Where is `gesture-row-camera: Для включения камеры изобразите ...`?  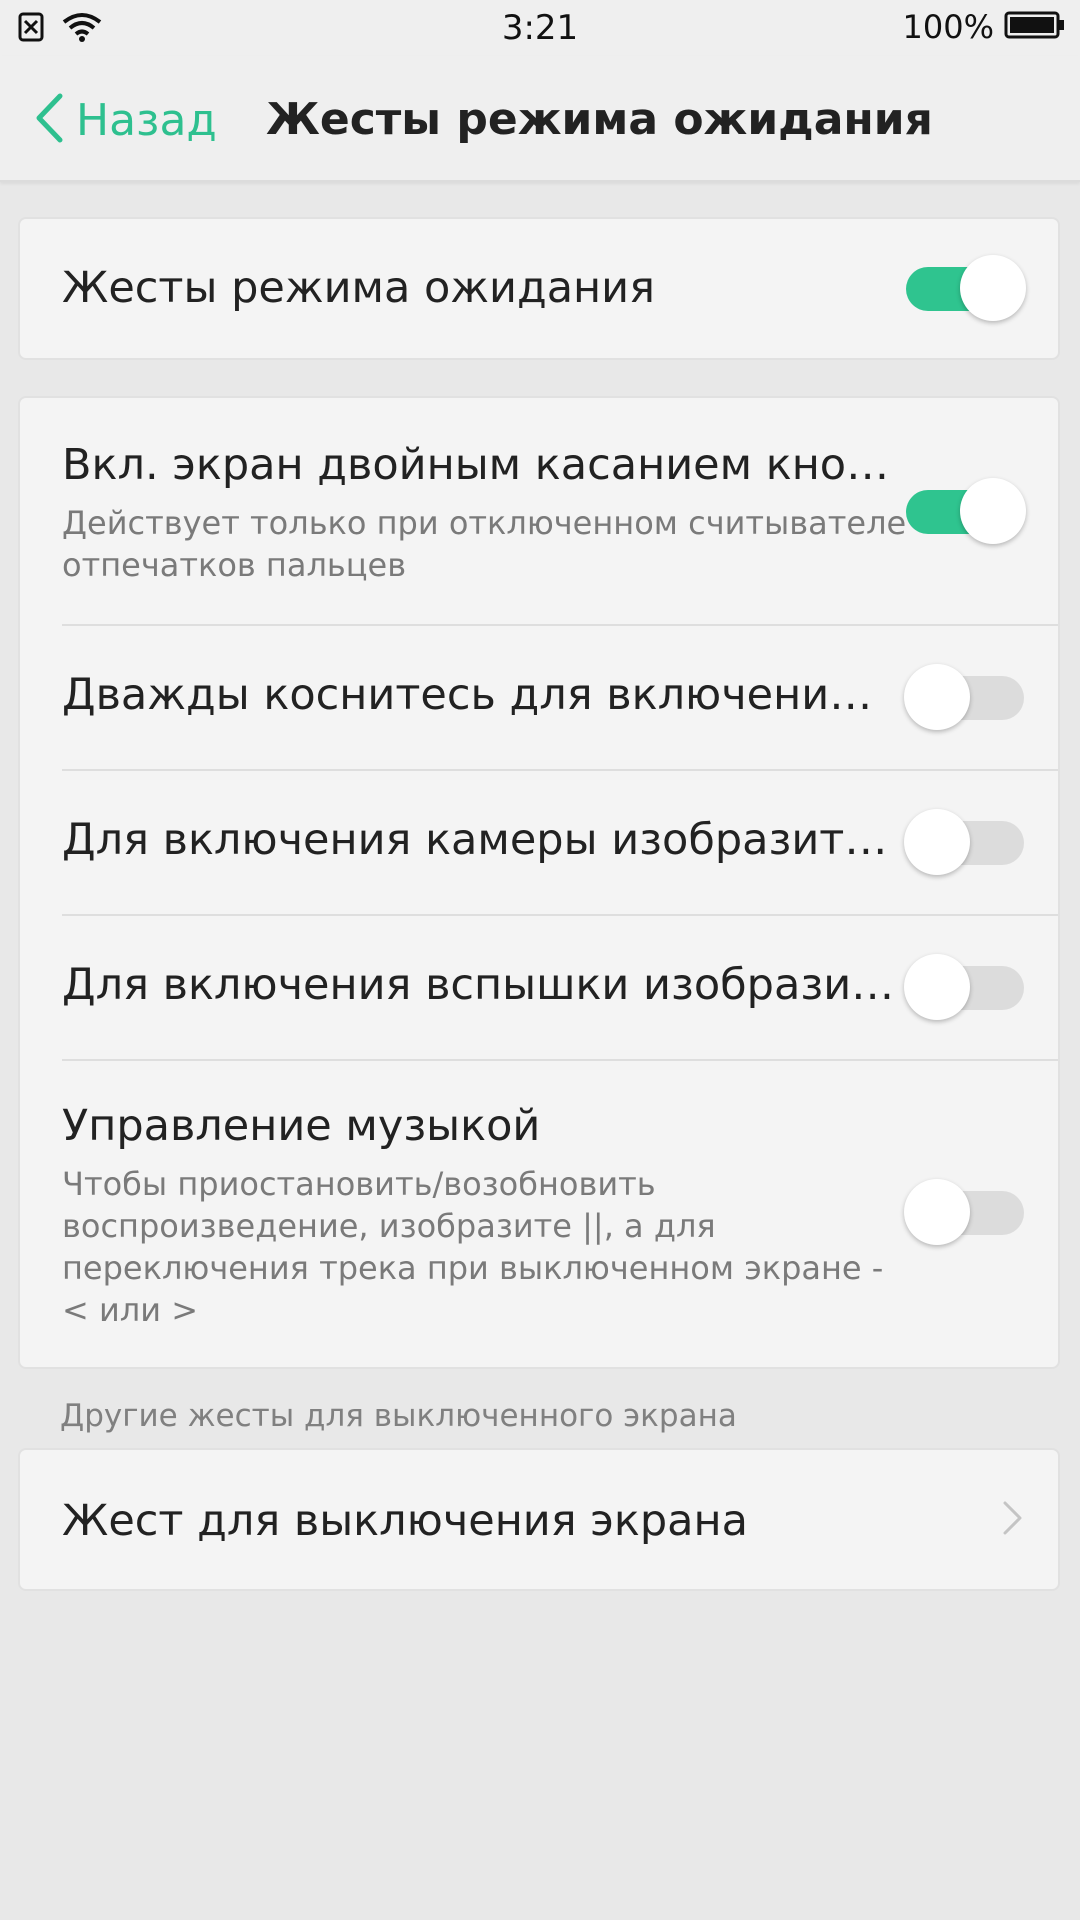
gesture-row-camera: Для включения камеры изобразите ... is located at coordinates (539, 843).